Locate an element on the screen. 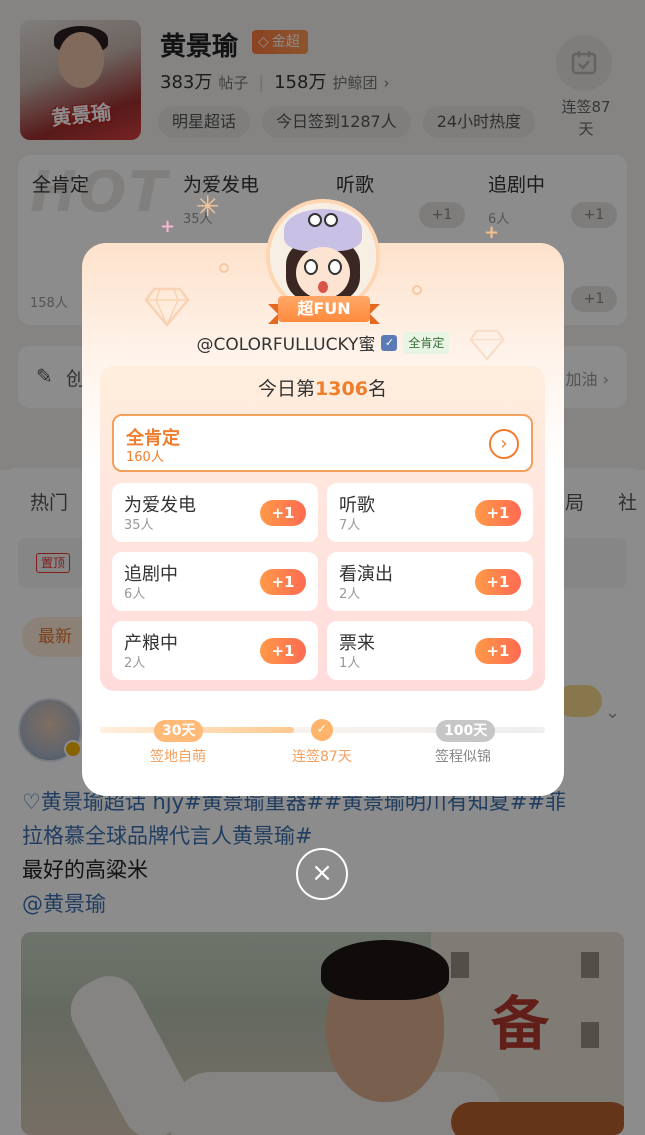 The image size is (645, 1135). milestone-chip: 100天 is located at coordinates (466, 731).